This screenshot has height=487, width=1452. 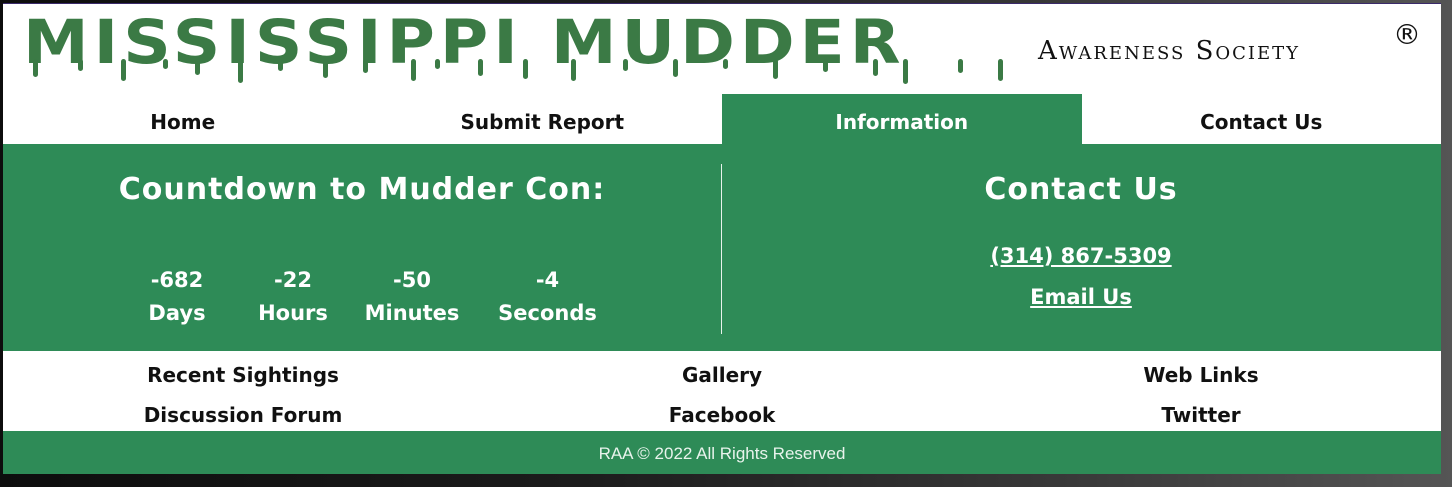 I want to click on countdown-minutes: -50 Minutes, so click(x=412, y=297).